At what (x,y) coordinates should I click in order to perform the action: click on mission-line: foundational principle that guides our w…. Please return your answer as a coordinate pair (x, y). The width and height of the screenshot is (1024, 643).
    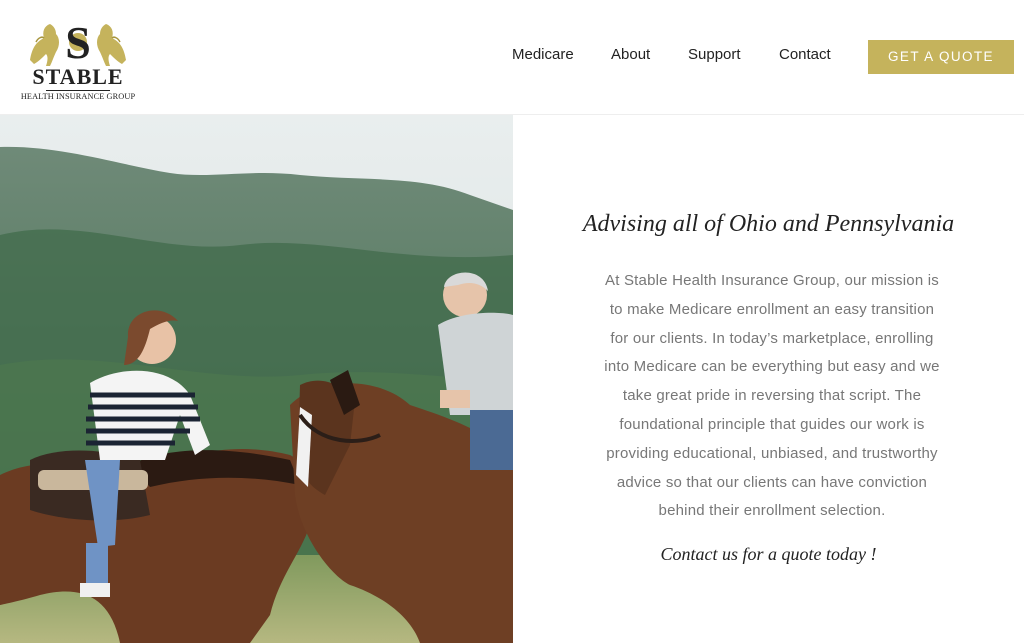
    Looking at the image, I should click on (772, 424).